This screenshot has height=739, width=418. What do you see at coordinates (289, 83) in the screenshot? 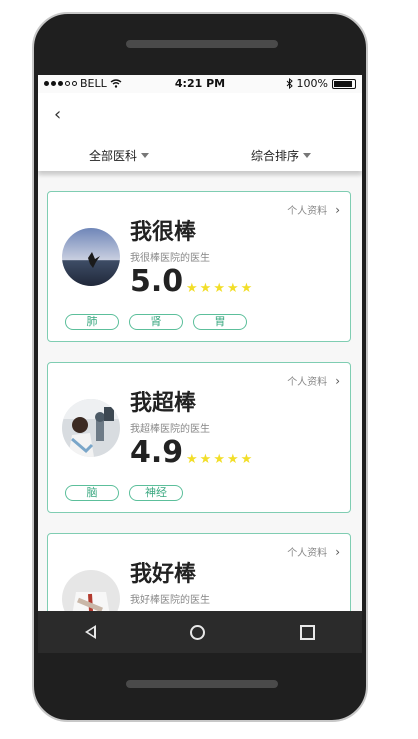
I see `bluetooth-icon` at bounding box center [289, 83].